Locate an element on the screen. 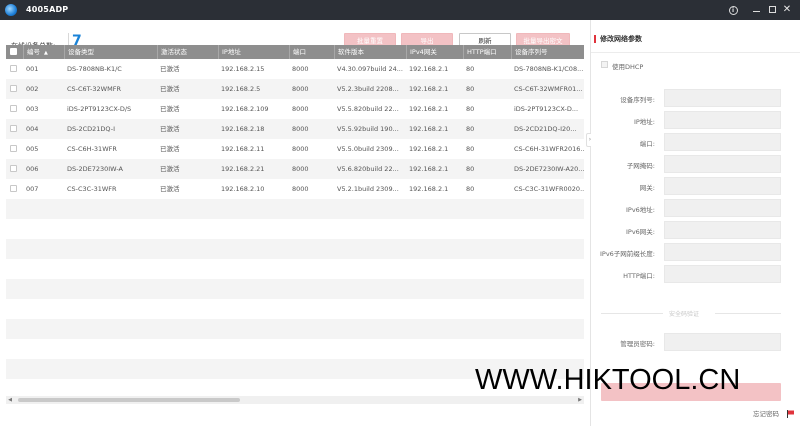 This screenshot has width=800, height=426. scrollbar-thumb is located at coordinates (129, 400).